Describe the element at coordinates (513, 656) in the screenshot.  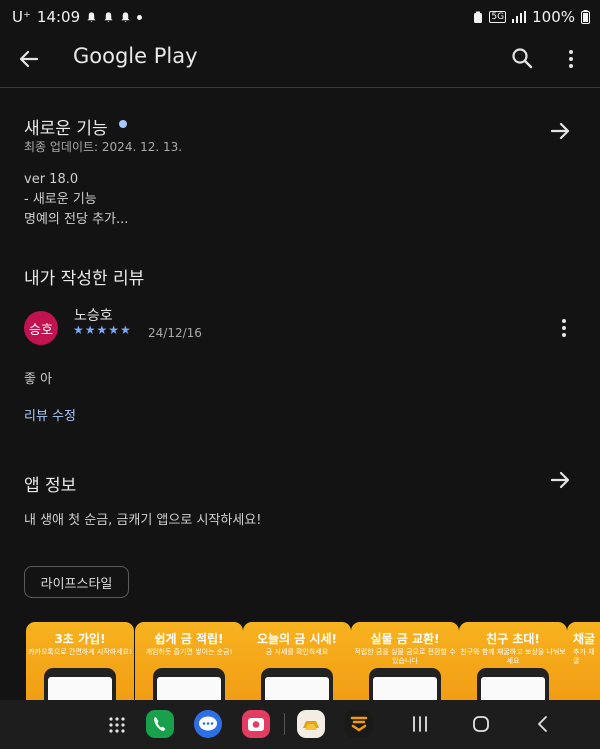
I see `screenshot-subtitle: 친구와 함께 채굴하고 보상을 나눠보세요` at that location.